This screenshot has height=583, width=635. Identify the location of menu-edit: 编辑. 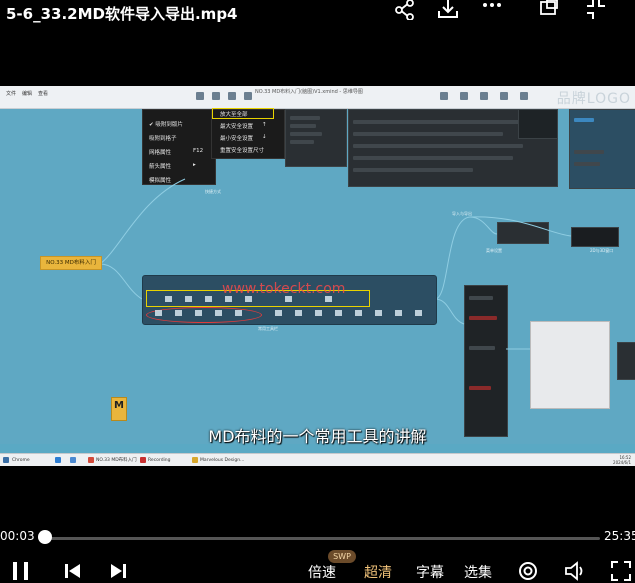
(27, 94).